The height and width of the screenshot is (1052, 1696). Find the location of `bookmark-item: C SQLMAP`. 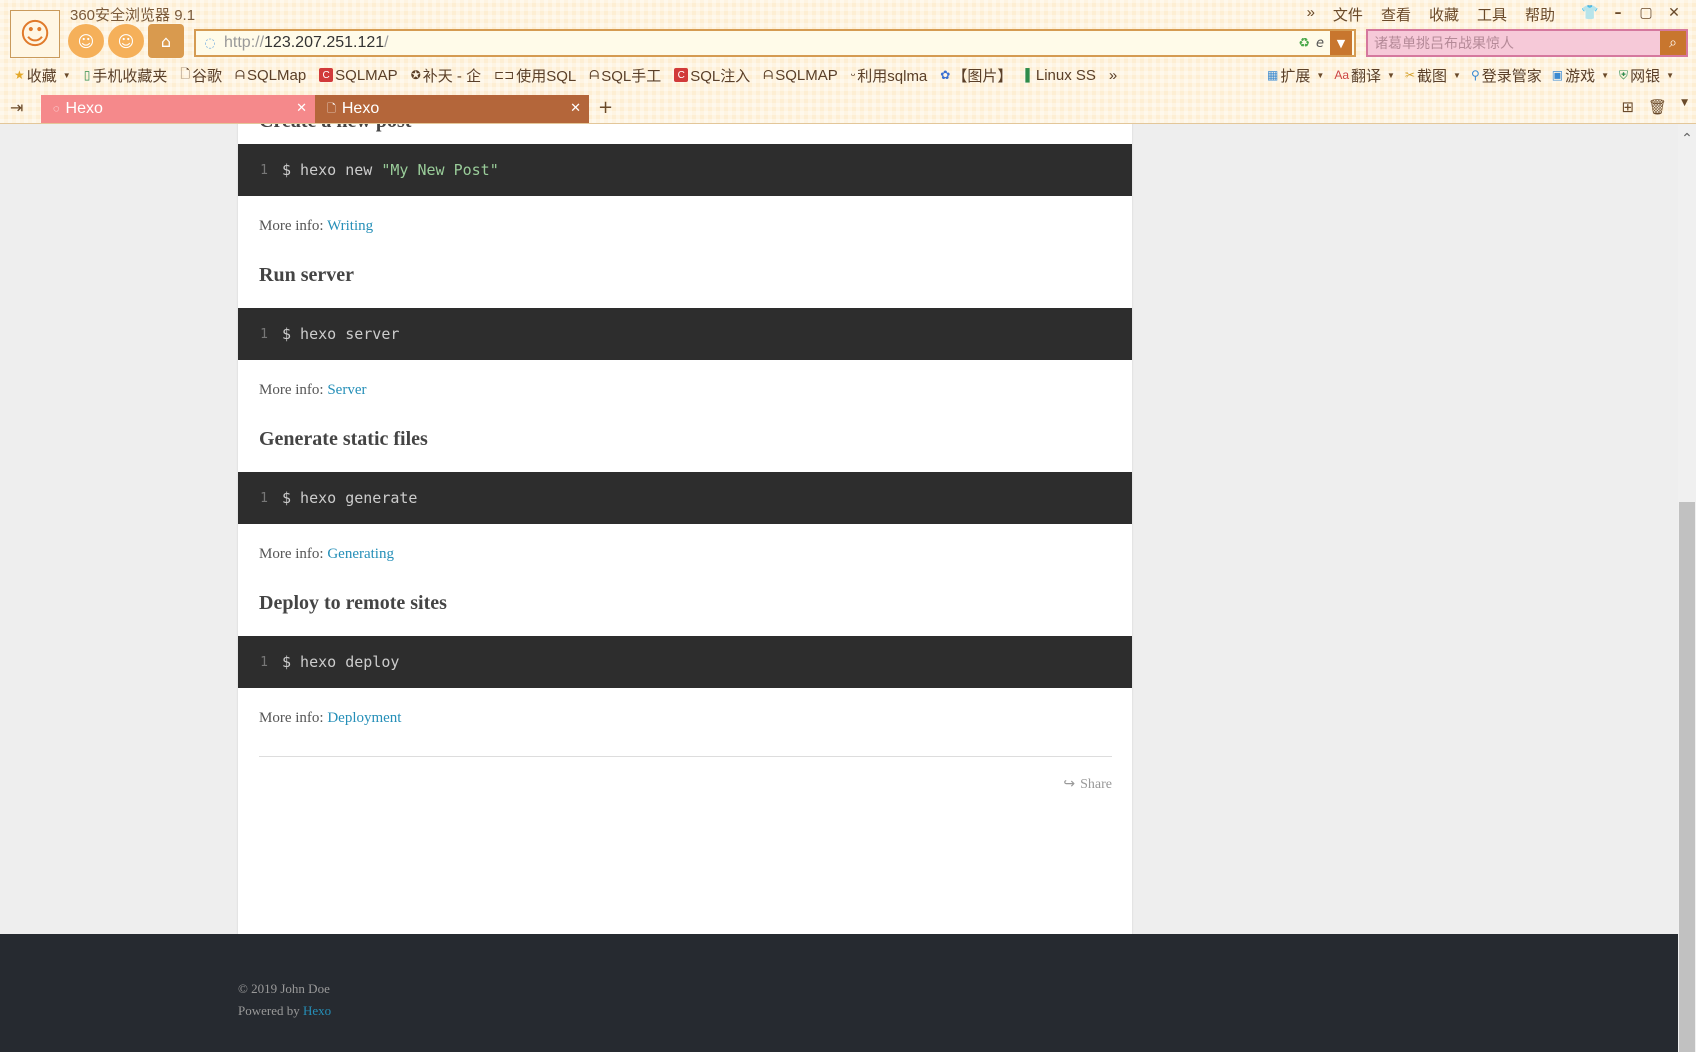

bookmark-item: C SQLMAP is located at coordinates (358, 75).